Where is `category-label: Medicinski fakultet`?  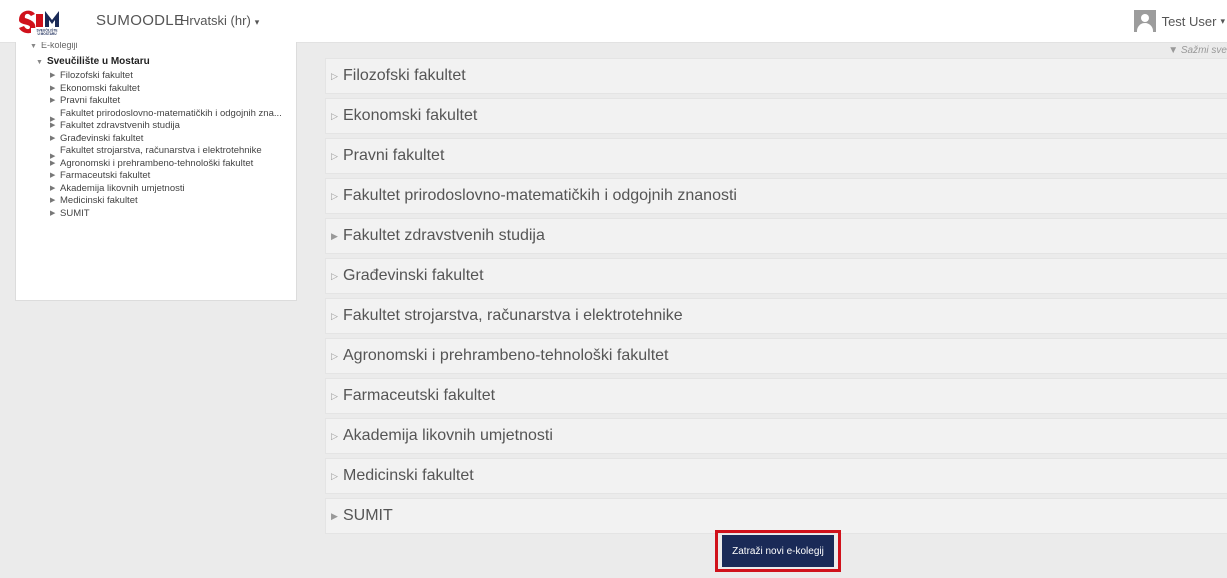
category-label: Medicinski fakultet is located at coordinates (408, 475).